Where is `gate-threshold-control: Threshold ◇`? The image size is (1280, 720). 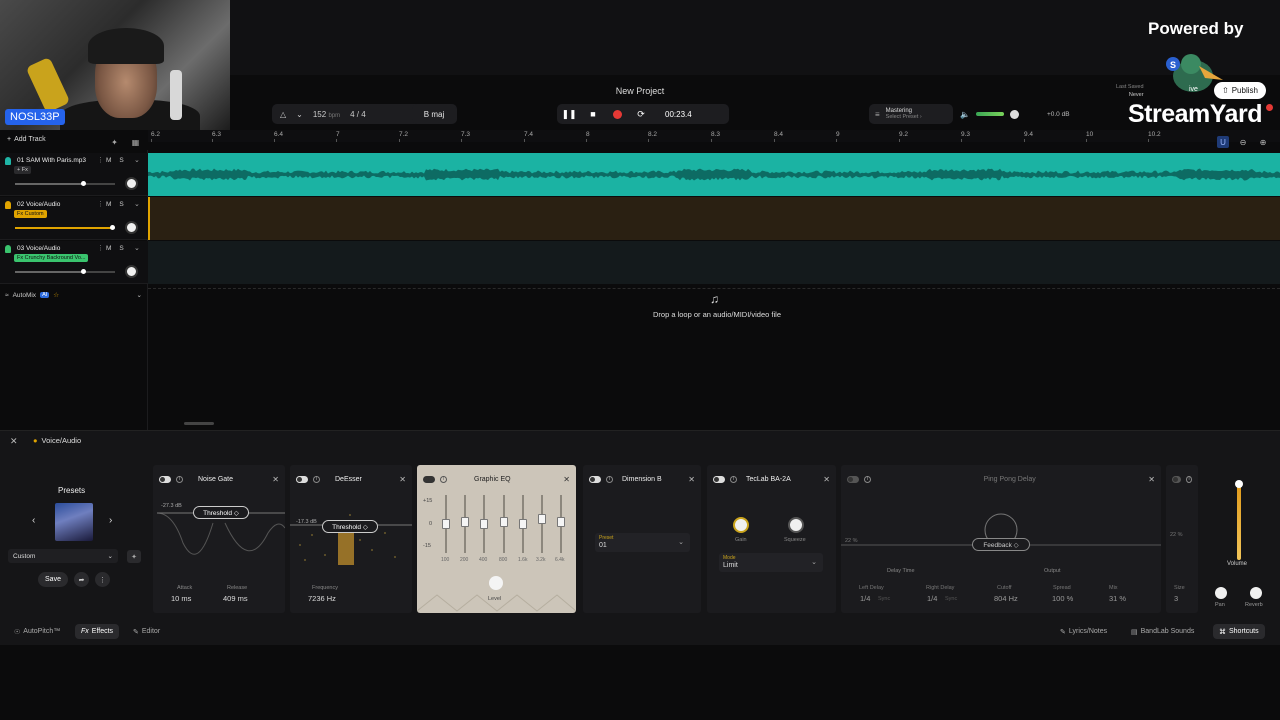
gate-threshold-control: Threshold ◇ is located at coordinates (221, 512).